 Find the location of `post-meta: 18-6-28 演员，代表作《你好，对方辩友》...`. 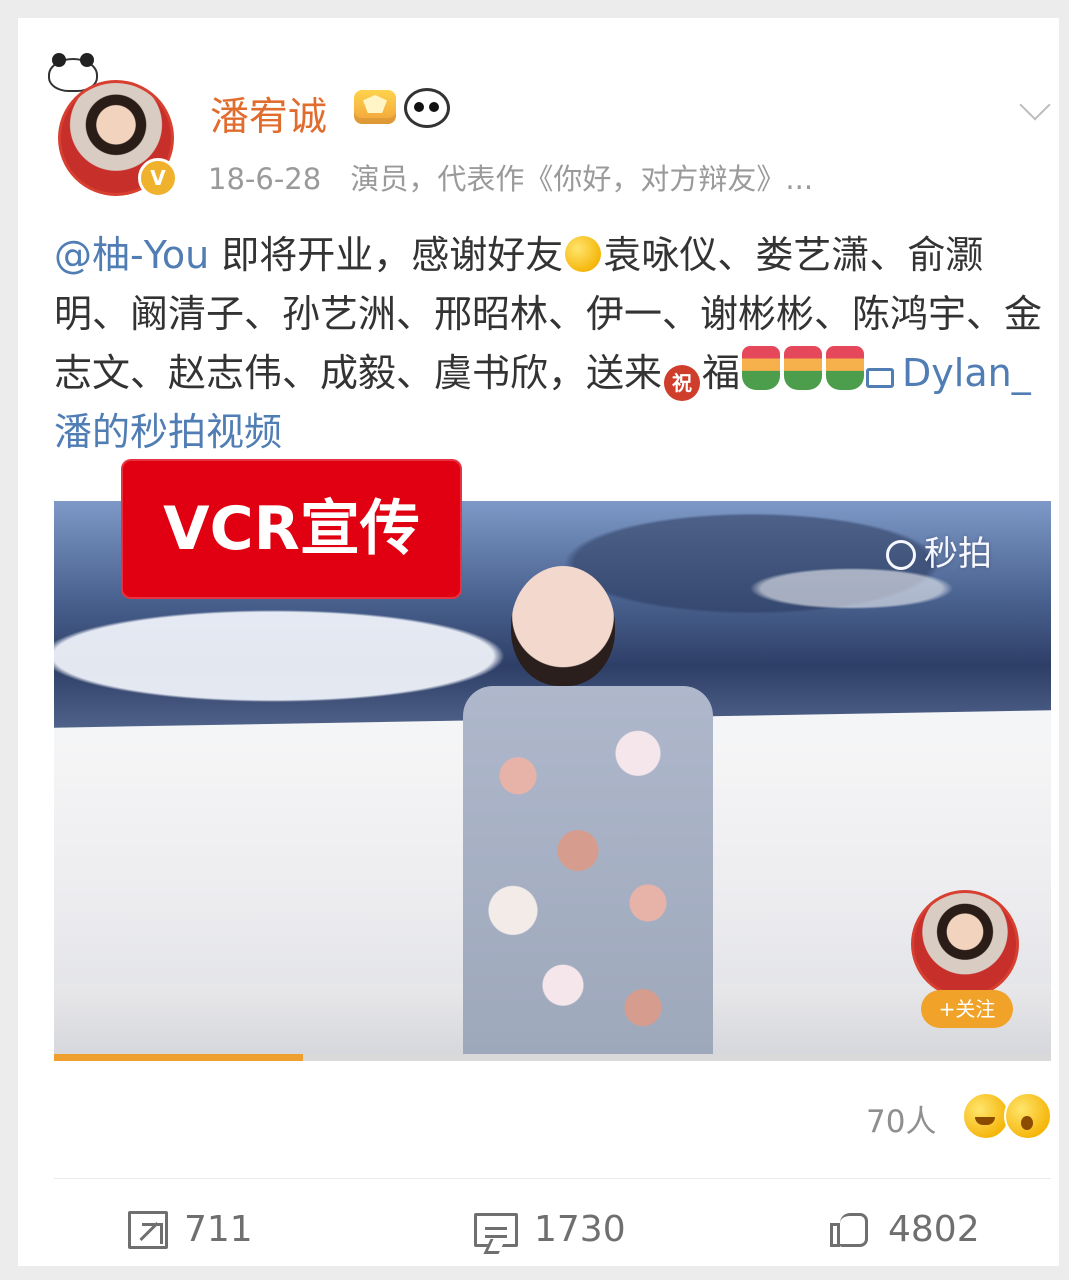

post-meta: 18-6-28 演员，代表作《你好，对方辩友》... is located at coordinates (510, 177).